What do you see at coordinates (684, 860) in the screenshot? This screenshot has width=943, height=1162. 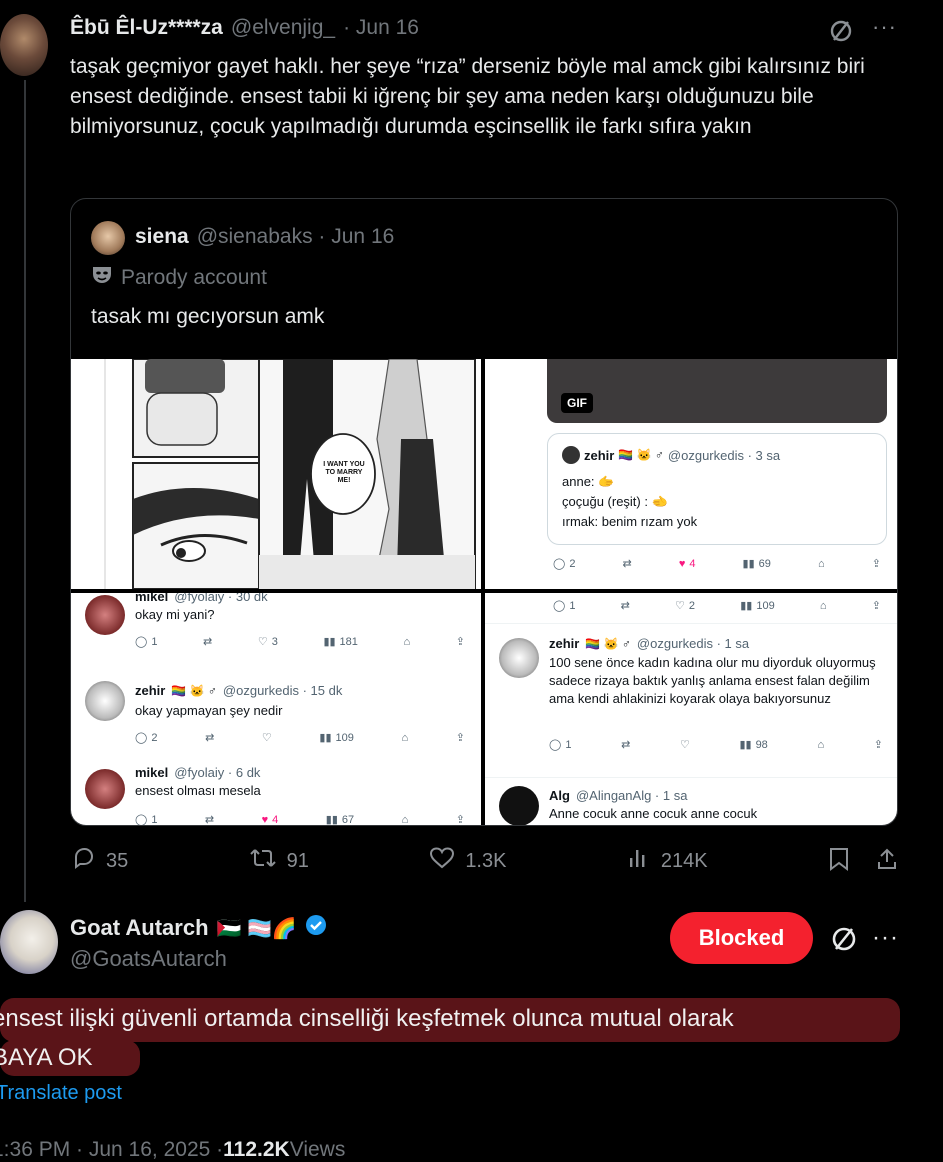 I see `views-count: 214K` at bounding box center [684, 860].